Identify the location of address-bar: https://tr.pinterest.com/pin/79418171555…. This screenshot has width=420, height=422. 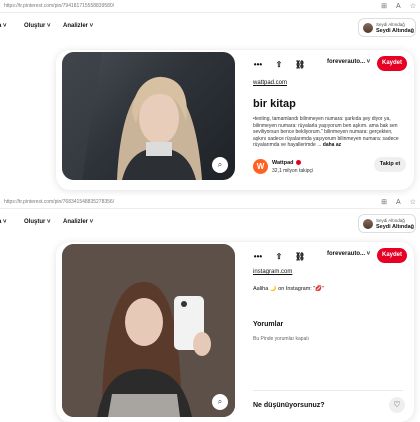
(210, 6).